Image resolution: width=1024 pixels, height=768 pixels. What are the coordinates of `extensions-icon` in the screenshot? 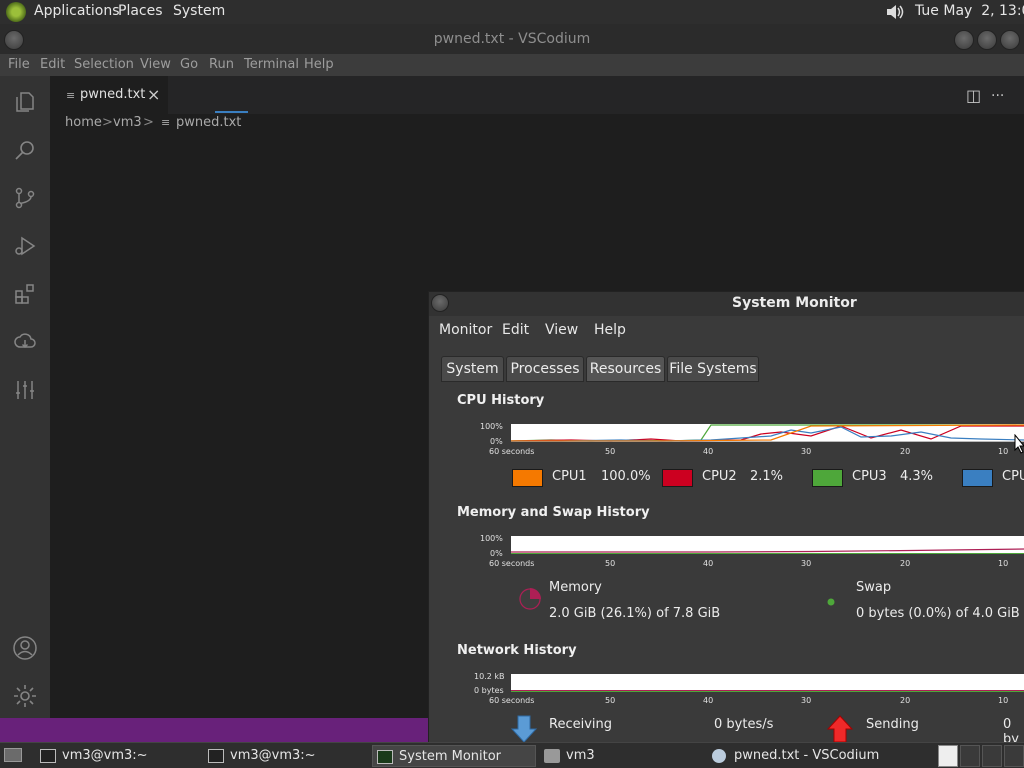 It's located at (25, 294).